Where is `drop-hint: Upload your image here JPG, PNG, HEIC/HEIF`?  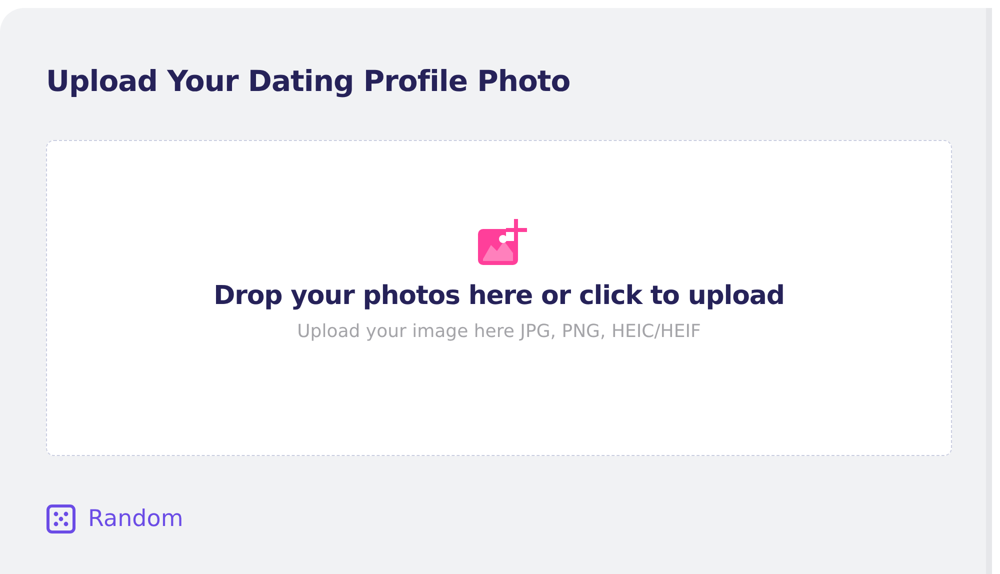 drop-hint: Upload your image here JPG, PNG, HEIC/HEIF is located at coordinates (499, 331).